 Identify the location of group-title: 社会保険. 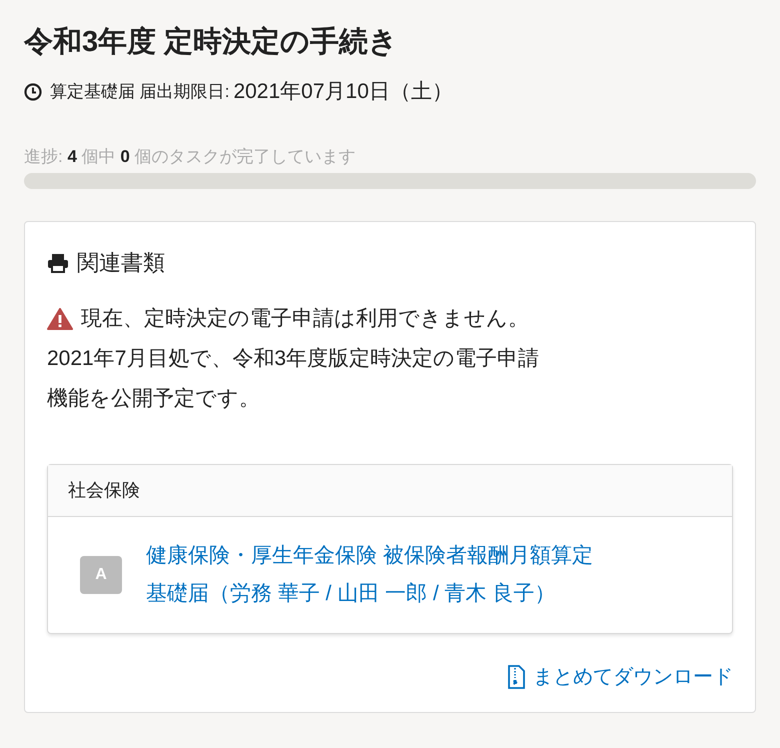
(104, 490).